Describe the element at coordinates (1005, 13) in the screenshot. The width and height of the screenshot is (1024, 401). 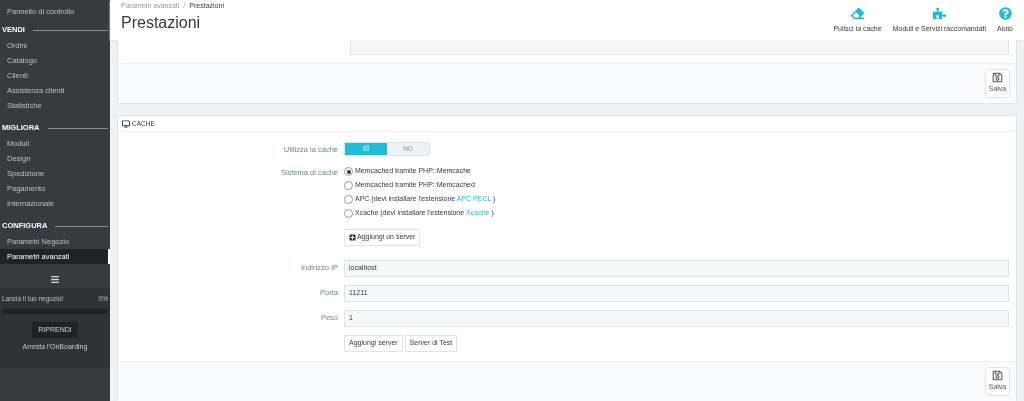
I see `help-icon` at that location.